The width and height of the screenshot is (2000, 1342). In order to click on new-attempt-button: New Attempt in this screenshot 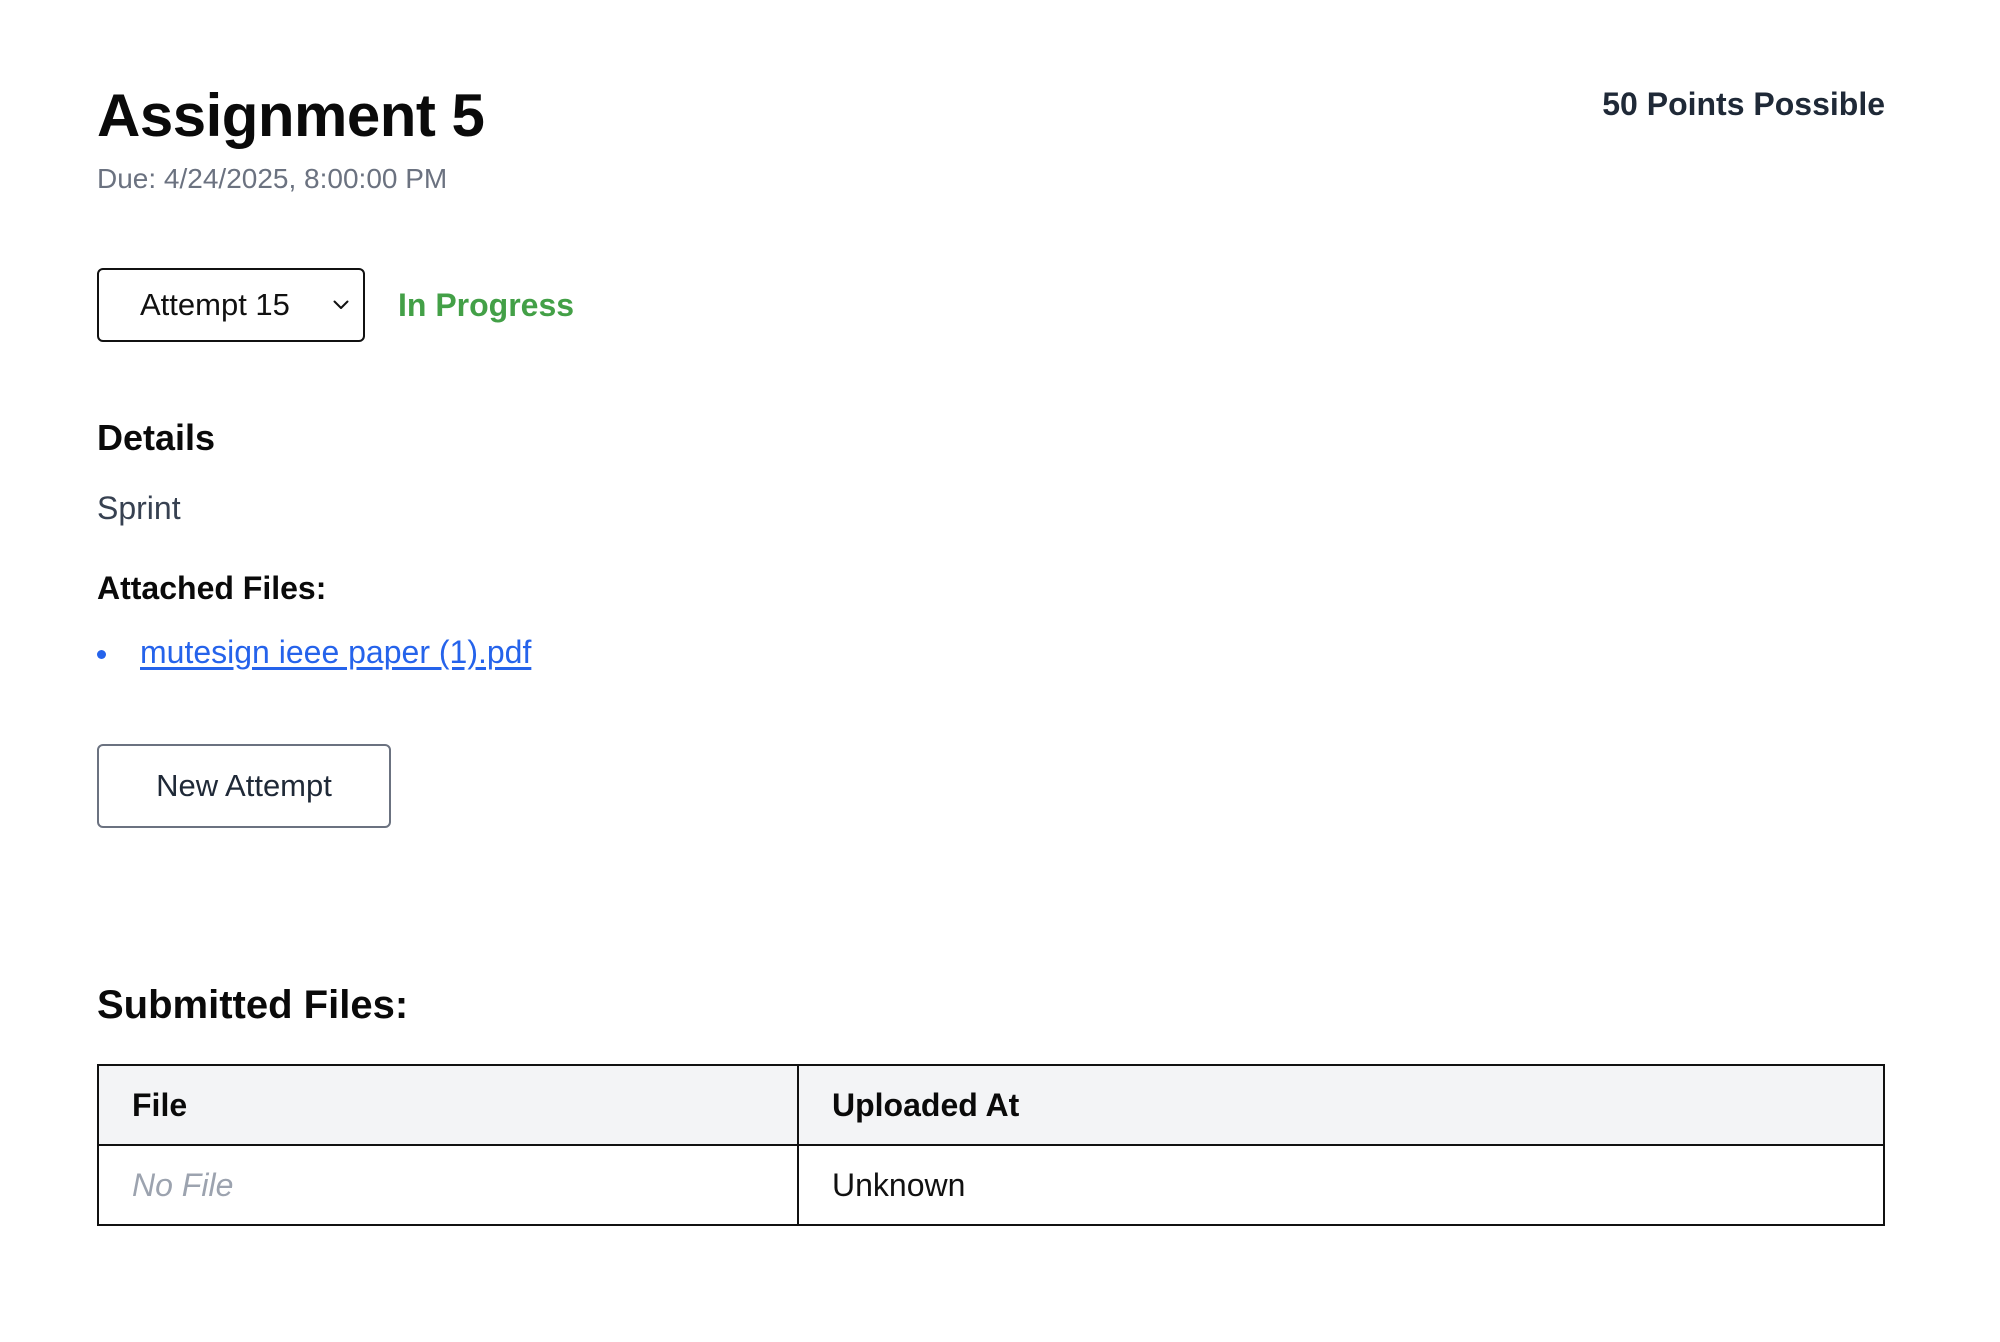, I will do `click(244, 786)`.